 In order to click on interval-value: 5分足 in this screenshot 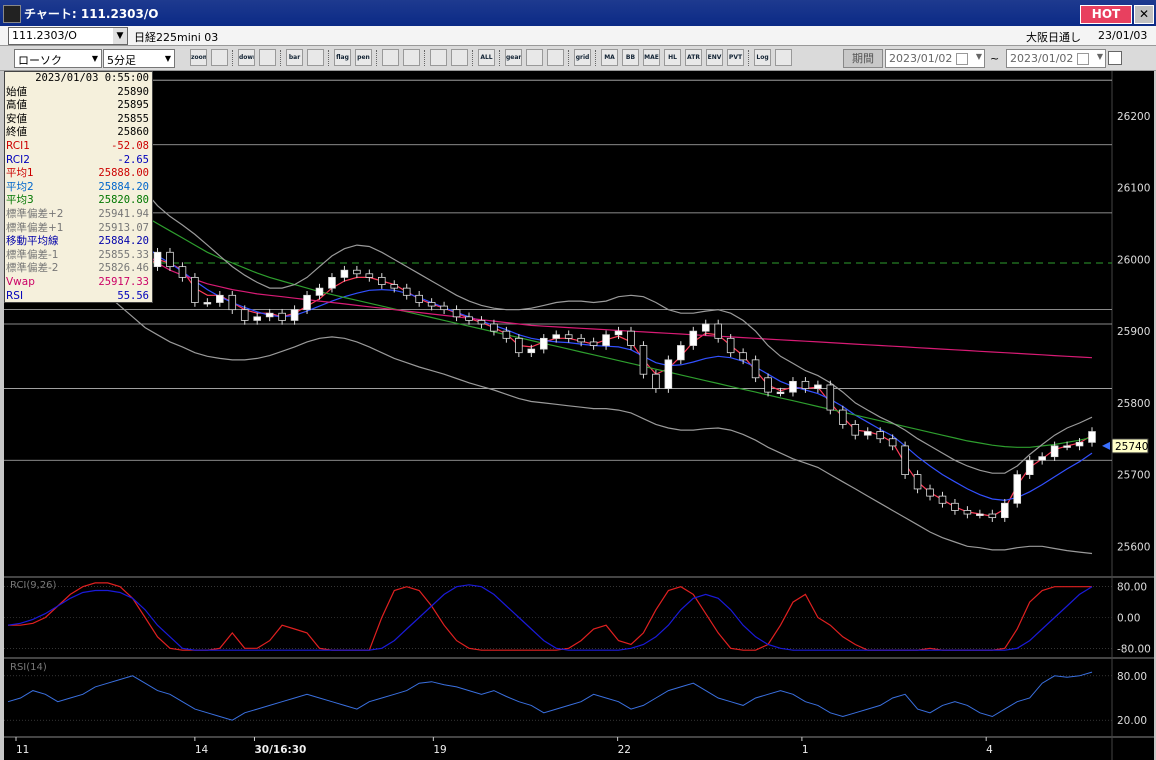, I will do `click(121, 60)`.